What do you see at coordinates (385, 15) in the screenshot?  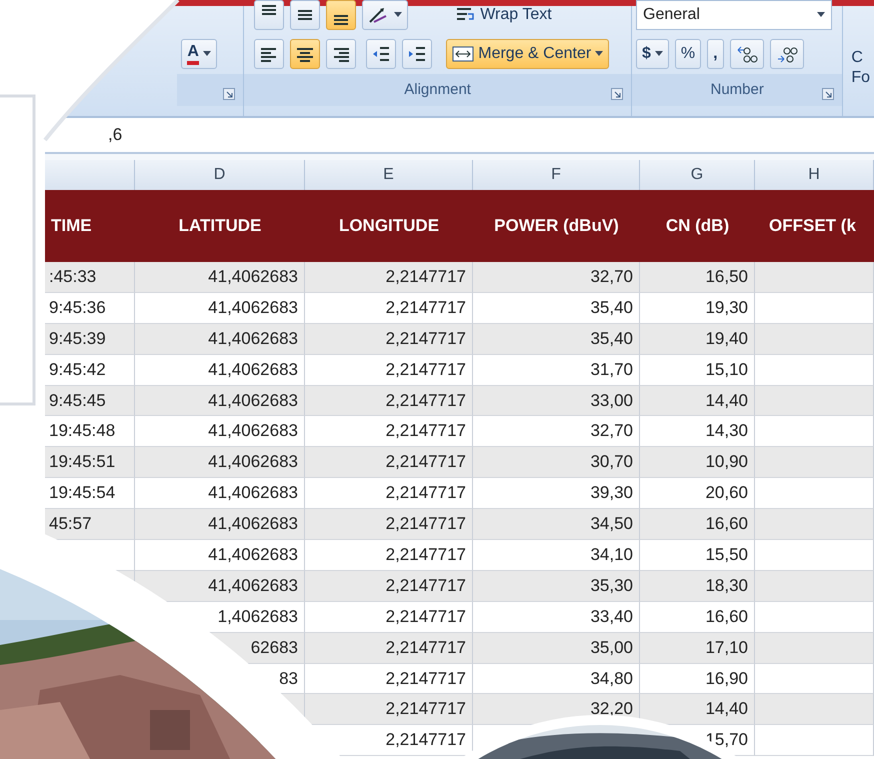 I see `orientation-button` at bounding box center [385, 15].